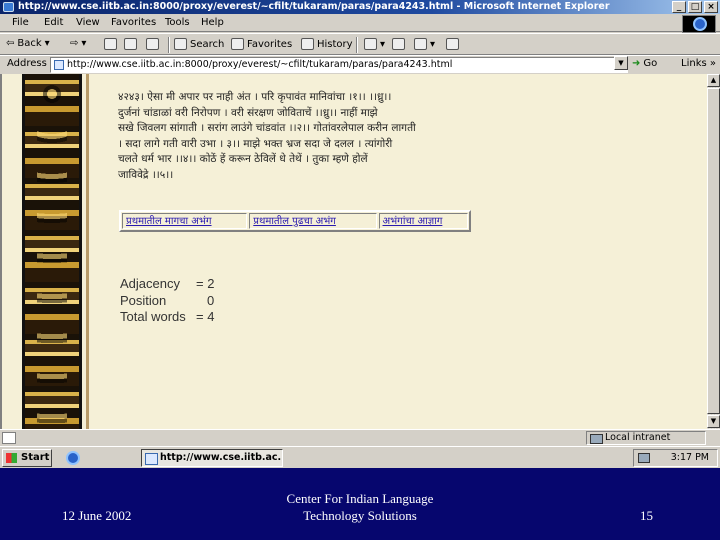 This screenshot has height=540, width=720. What do you see at coordinates (59, 65) in the screenshot?
I see `page-icon` at bounding box center [59, 65].